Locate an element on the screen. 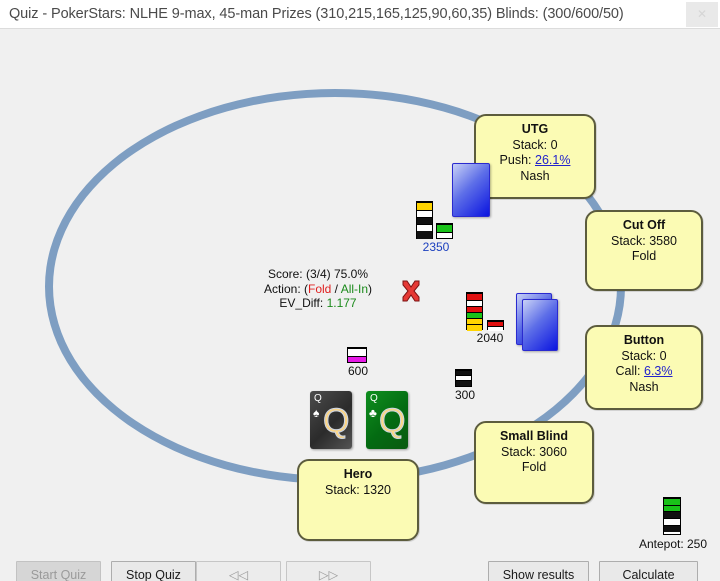 The image size is (720, 581). cross-mark-icon is located at coordinates (411, 291).